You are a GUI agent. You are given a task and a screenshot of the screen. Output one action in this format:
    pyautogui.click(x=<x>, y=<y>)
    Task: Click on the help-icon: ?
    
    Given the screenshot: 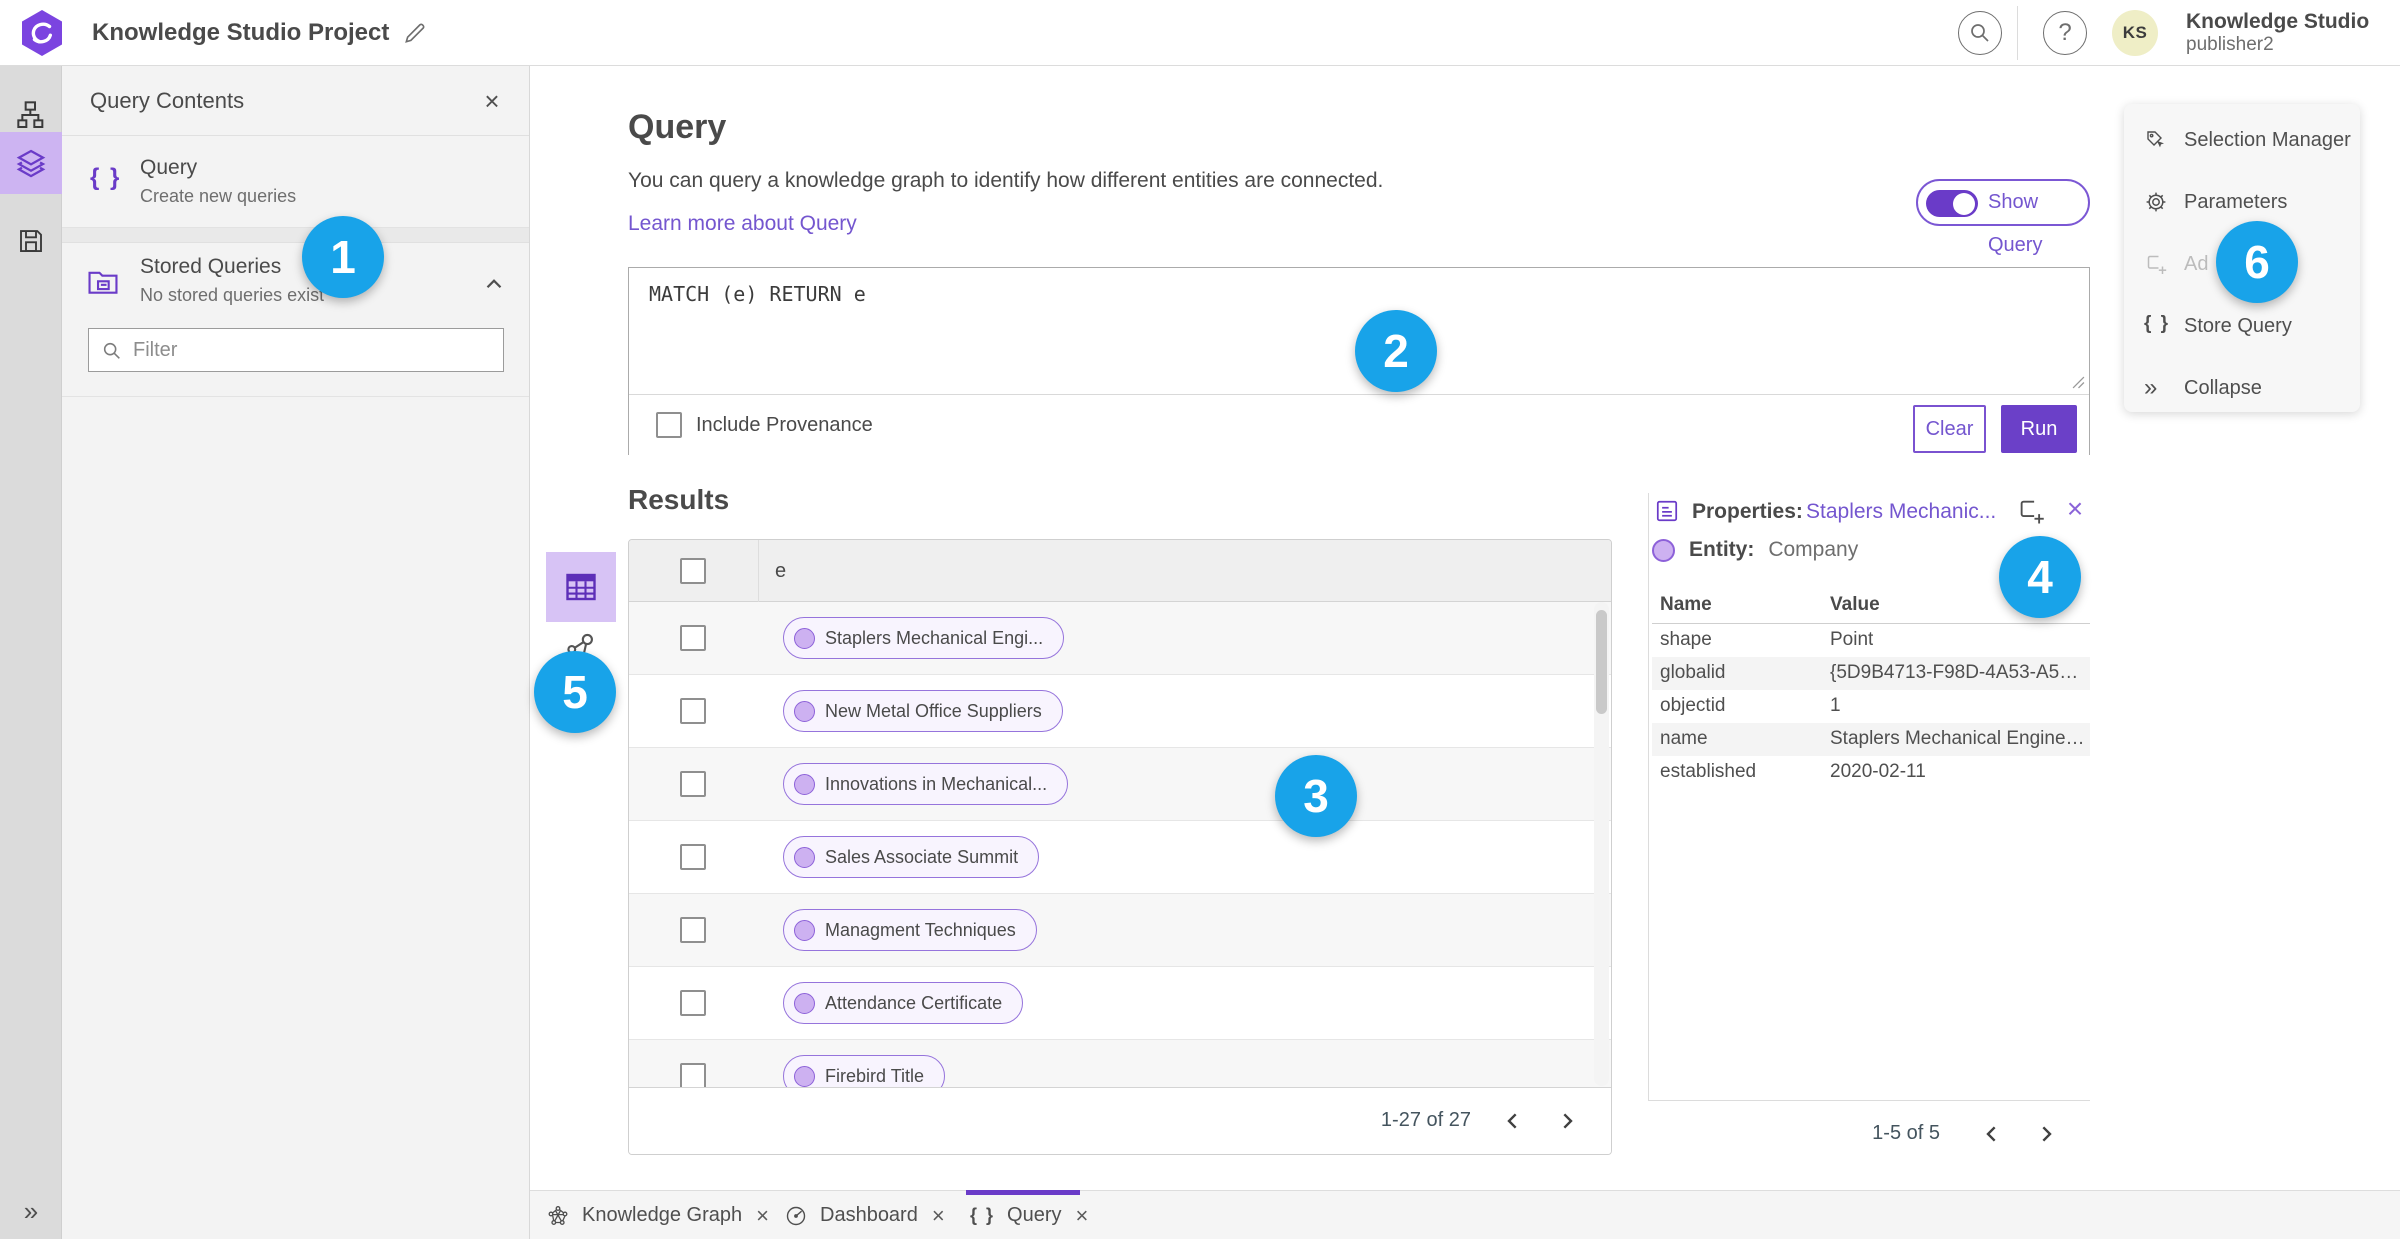 What is the action you would take?
    pyautogui.click(x=2065, y=32)
    